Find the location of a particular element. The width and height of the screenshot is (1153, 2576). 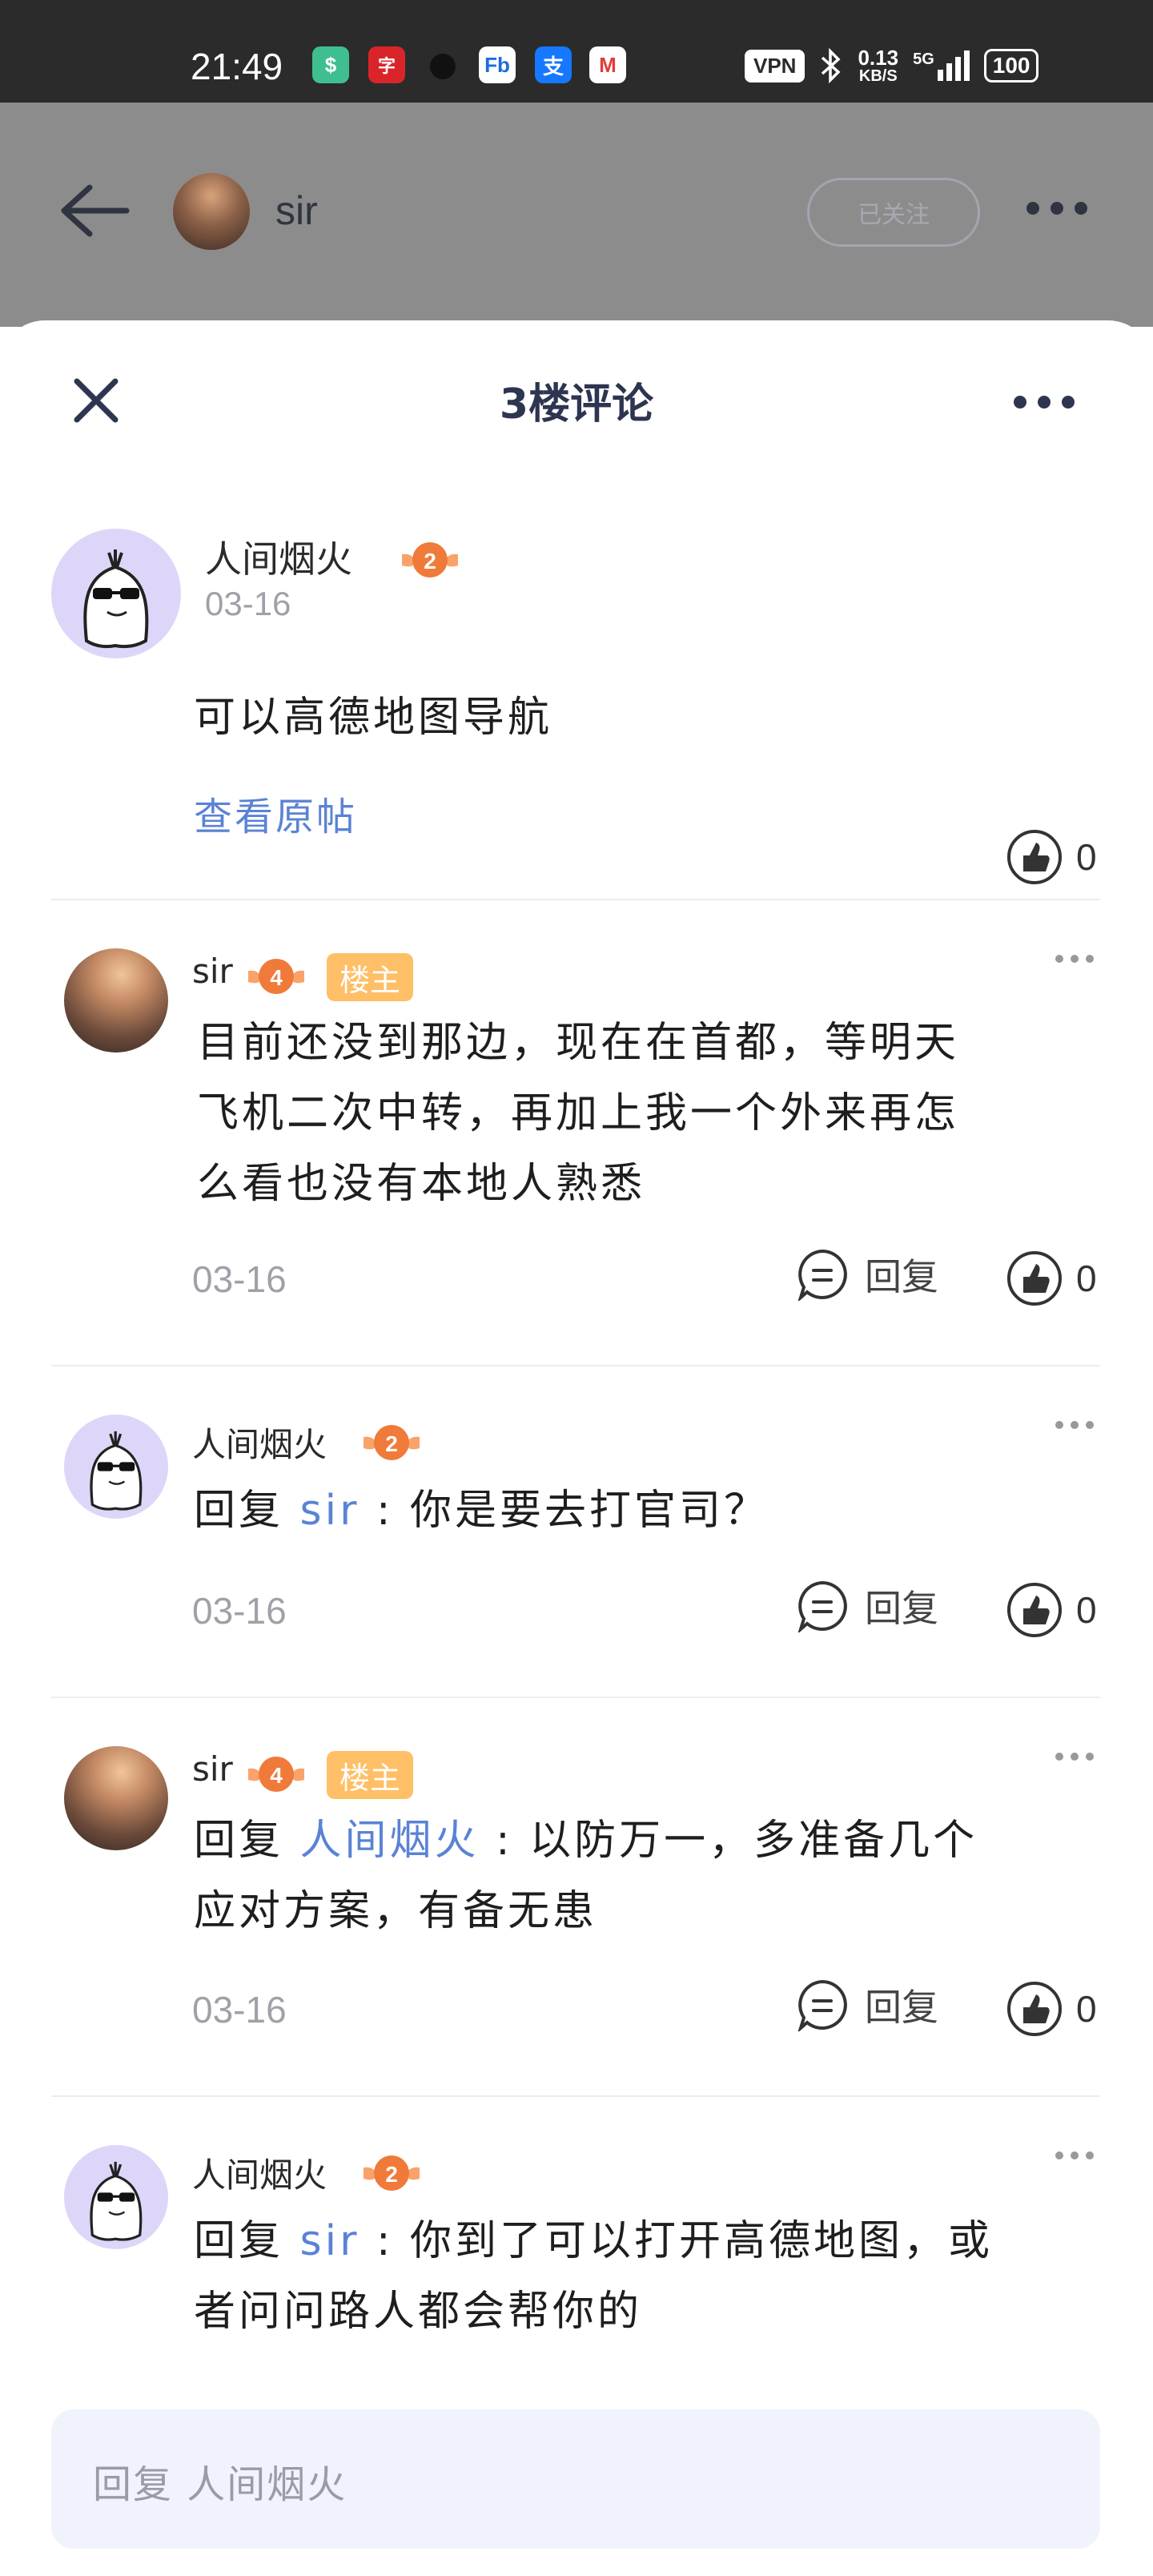

comment-date: 03-16 is located at coordinates (248, 604).